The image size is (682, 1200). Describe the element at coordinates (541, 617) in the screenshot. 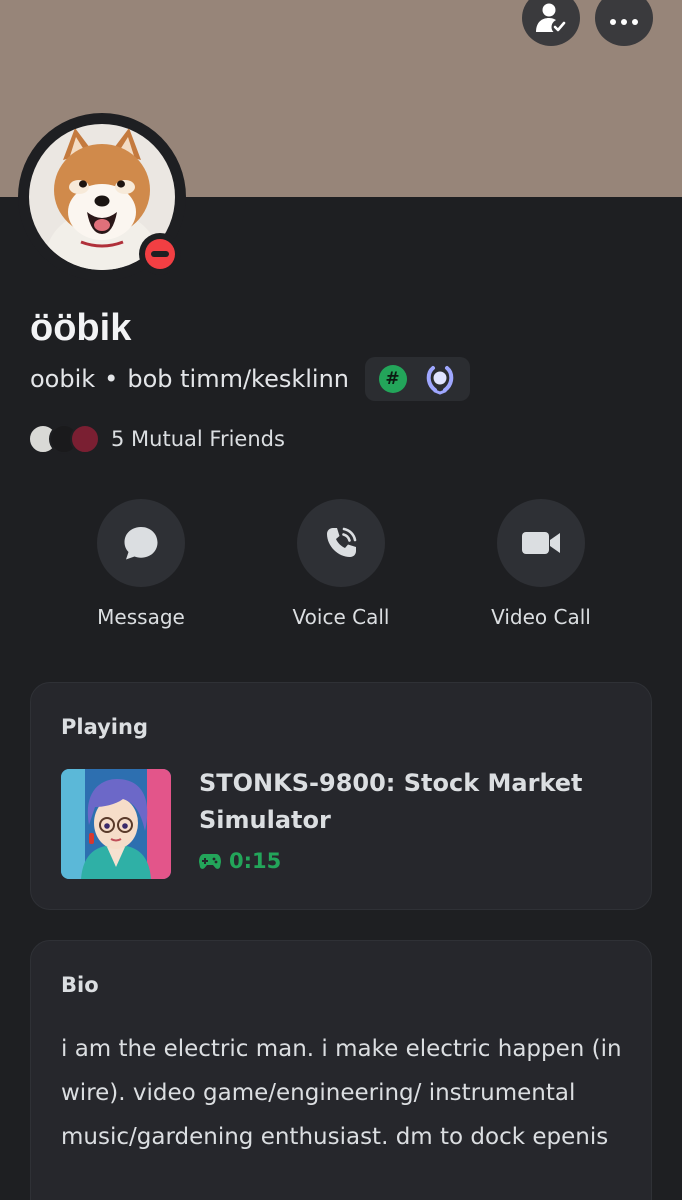

I see `video-call-label: Video Call` at that location.